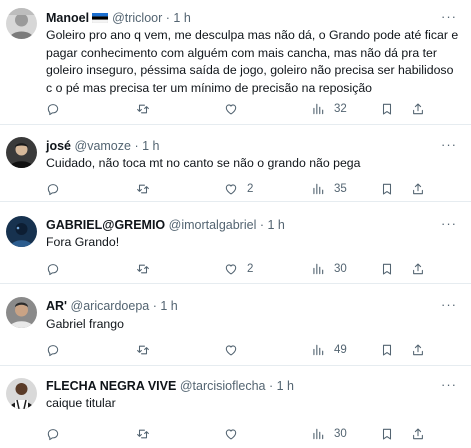 The width and height of the screenshot is (471, 448). Describe the element at coordinates (58, 146) in the screenshot. I see `display-name: josé` at that location.